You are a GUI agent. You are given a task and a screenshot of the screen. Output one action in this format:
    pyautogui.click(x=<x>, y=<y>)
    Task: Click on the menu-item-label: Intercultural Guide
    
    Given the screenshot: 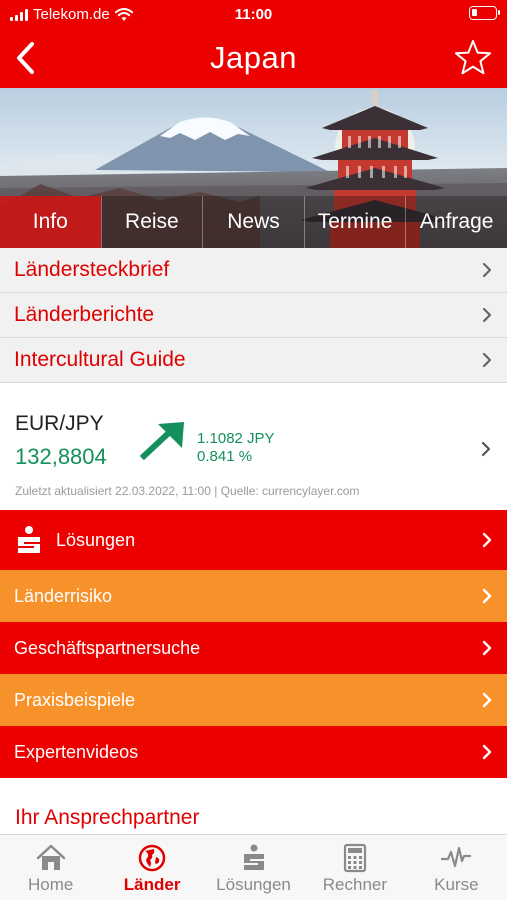 What is the action you would take?
    pyautogui.click(x=100, y=359)
    